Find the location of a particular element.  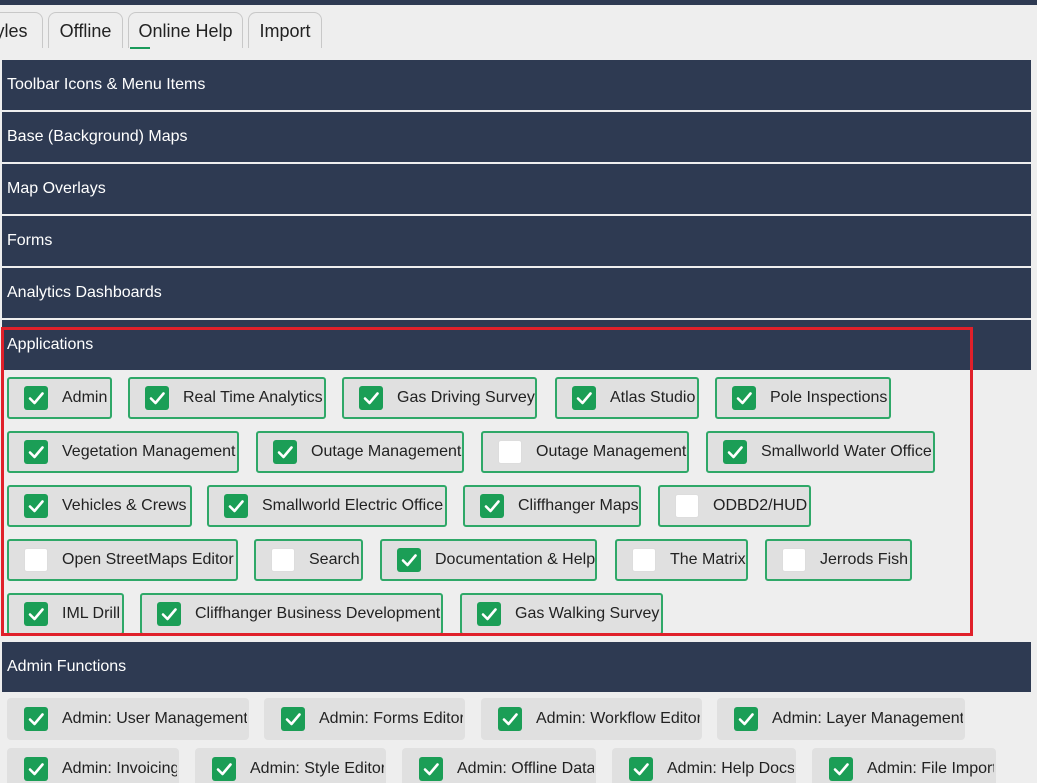

application-chip: Atlas Studio is located at coordinates (627, 398).